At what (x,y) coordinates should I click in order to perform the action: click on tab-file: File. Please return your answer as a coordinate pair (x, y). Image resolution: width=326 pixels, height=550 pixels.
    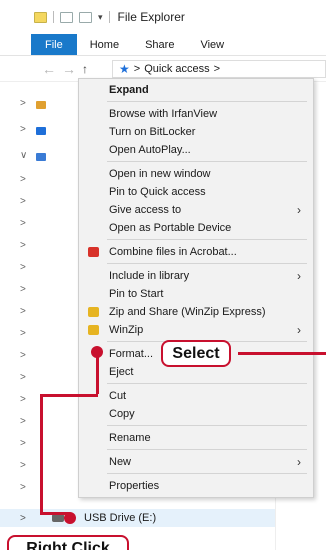
    Looking at the image, I should click on (54, 44).